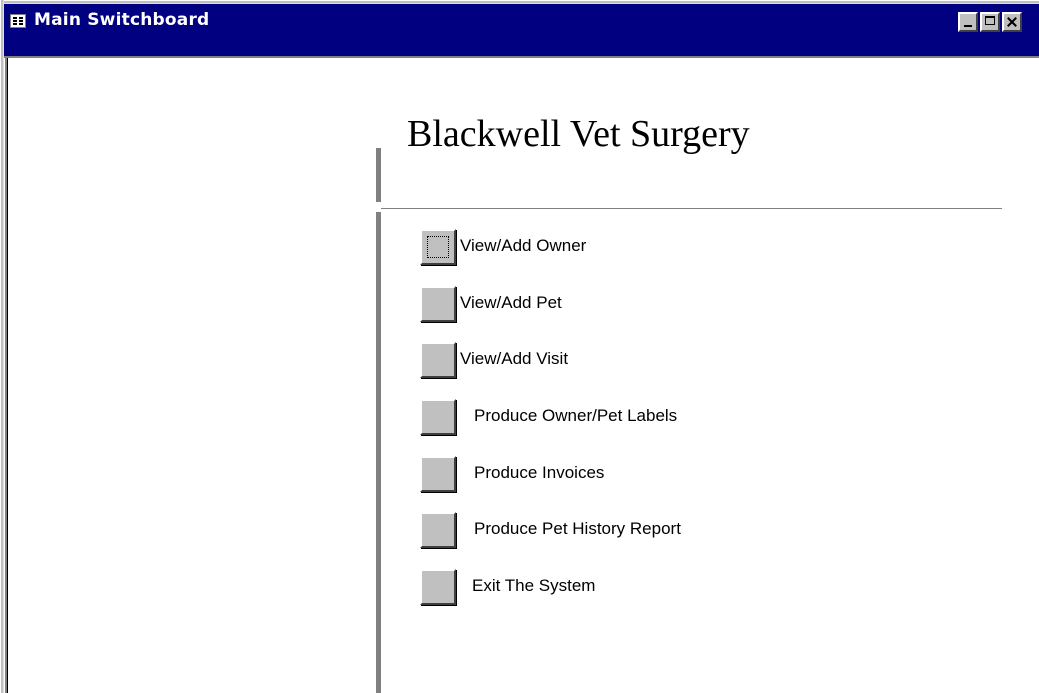 The image size is (1039, 693). Describe the element at coordinates (511, 302) in the screenshot. I see `menu-item-label: View/Add Pet` at that location.